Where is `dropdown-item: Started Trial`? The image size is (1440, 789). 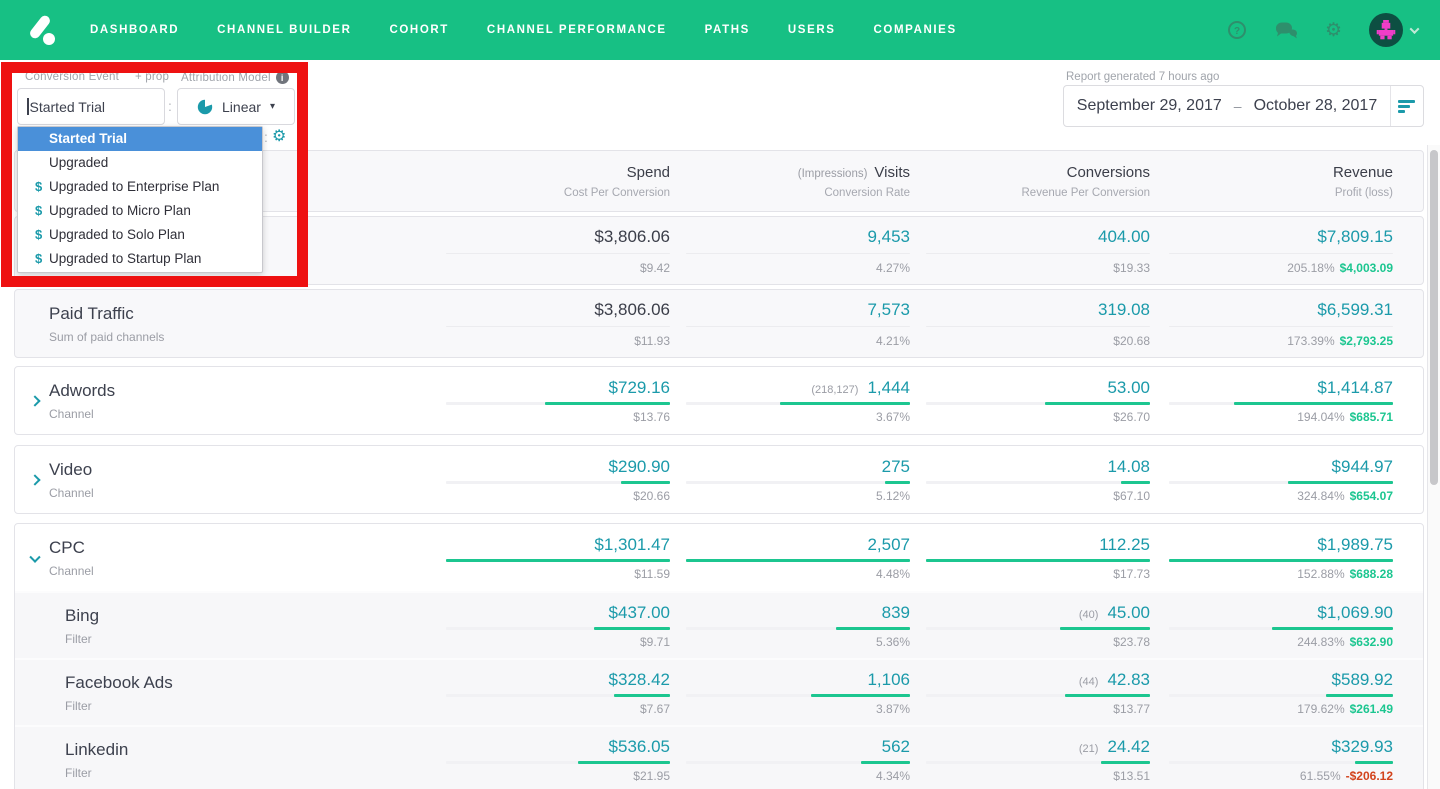 dropdown-item: Started Trial is located at coordinates (140, 139).